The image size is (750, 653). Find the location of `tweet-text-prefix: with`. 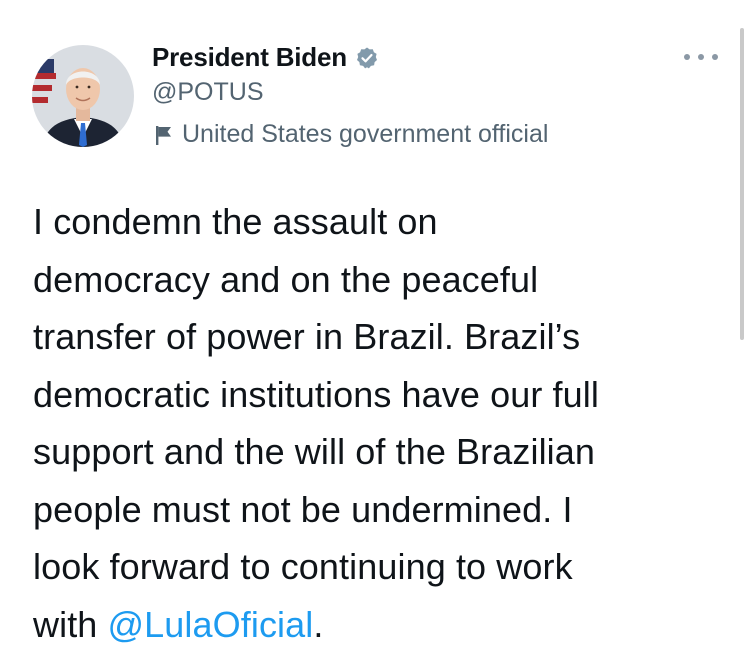

tweet-text-prefix: with is located at coordinates (70, 624).